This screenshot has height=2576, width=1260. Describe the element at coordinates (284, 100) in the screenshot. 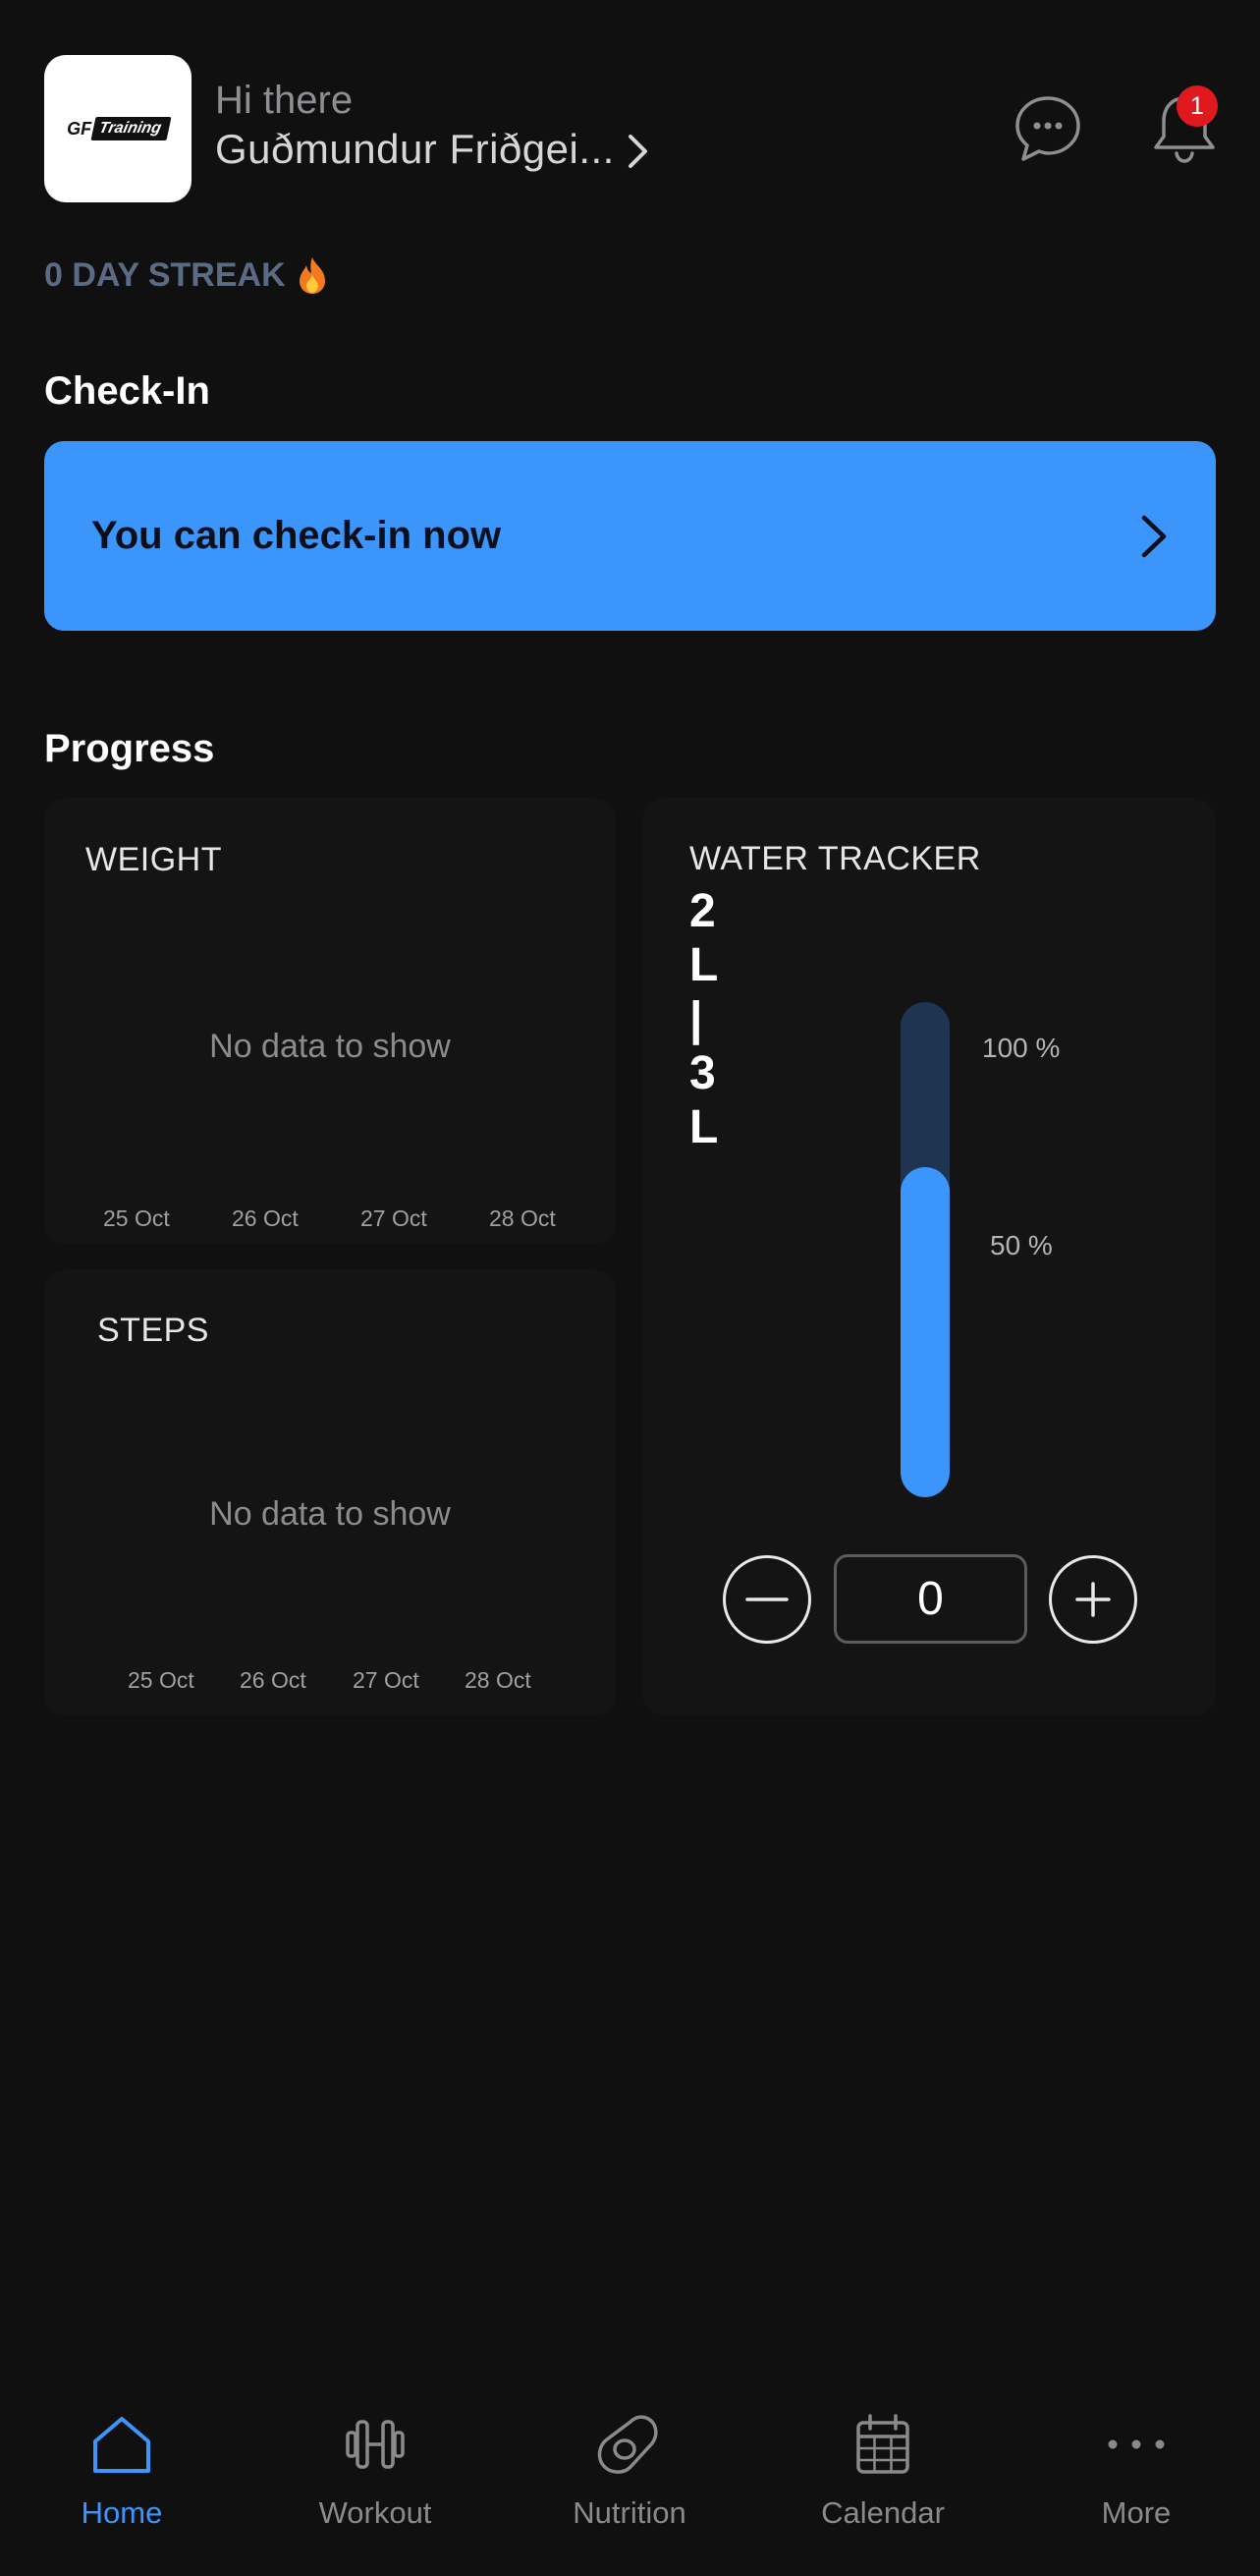

I see `greeting-text: Hi there` at that location.